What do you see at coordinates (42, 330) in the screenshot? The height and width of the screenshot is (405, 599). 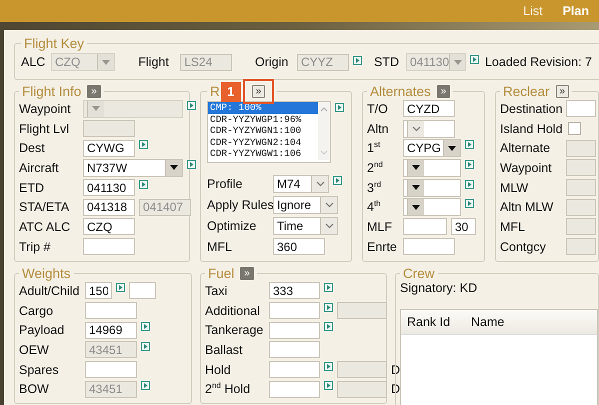 I see `field-label: Payload` at bounding box center [42, 330].